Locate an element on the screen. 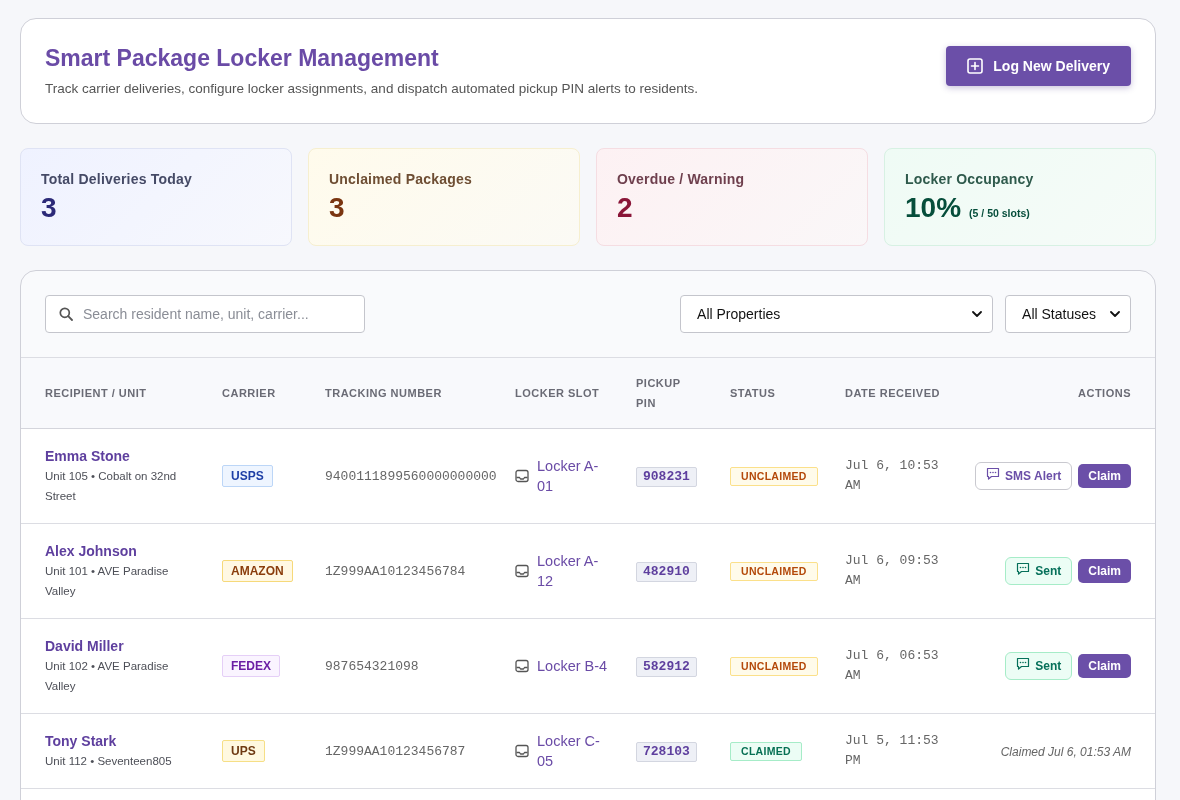 The image size is (1180, 800). column-header: PICKUP PIN is located at coordinates (659, 393).